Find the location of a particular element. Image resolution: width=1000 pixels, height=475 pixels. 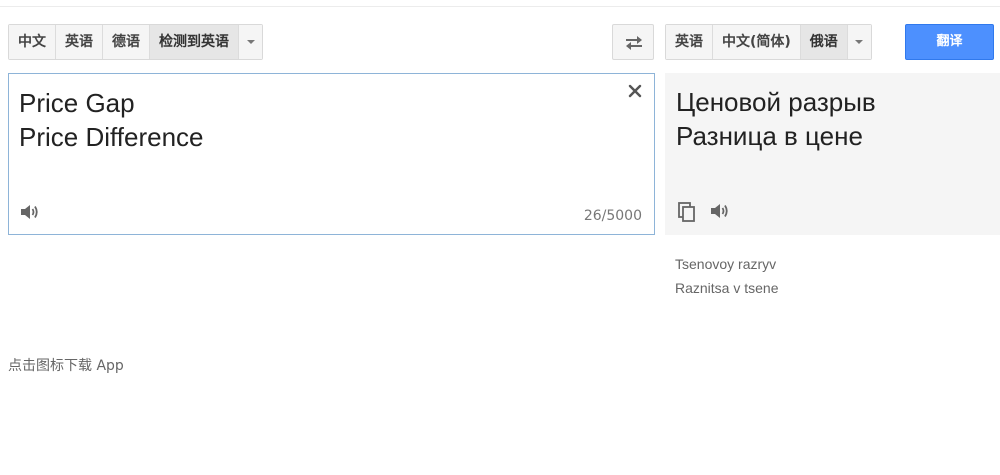

clear-source-button is located at coordinates (635, 91).